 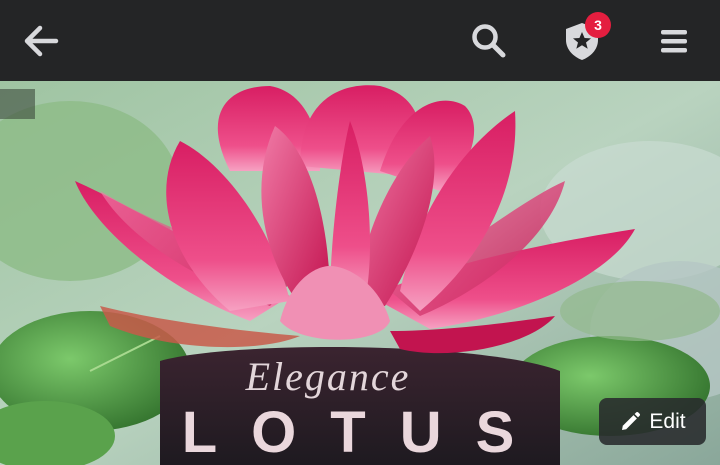 I want to click on menu-button, so click(x=674, y=41).